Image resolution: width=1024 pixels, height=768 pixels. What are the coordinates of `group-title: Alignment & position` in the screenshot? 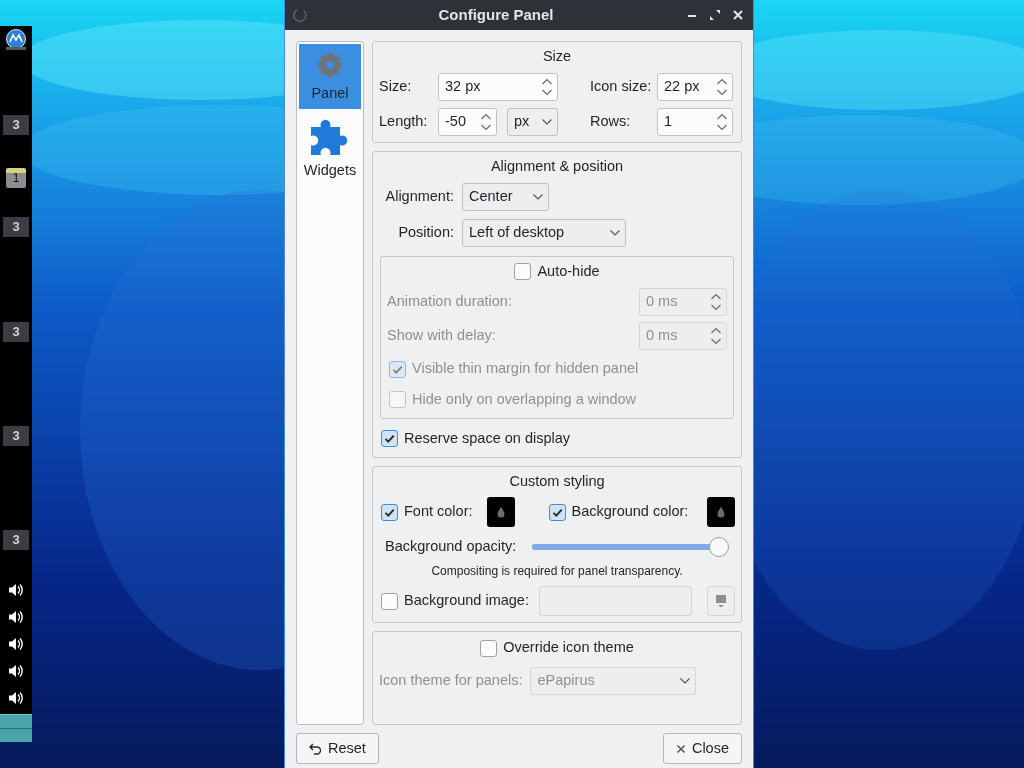 It's located at (557, 166).